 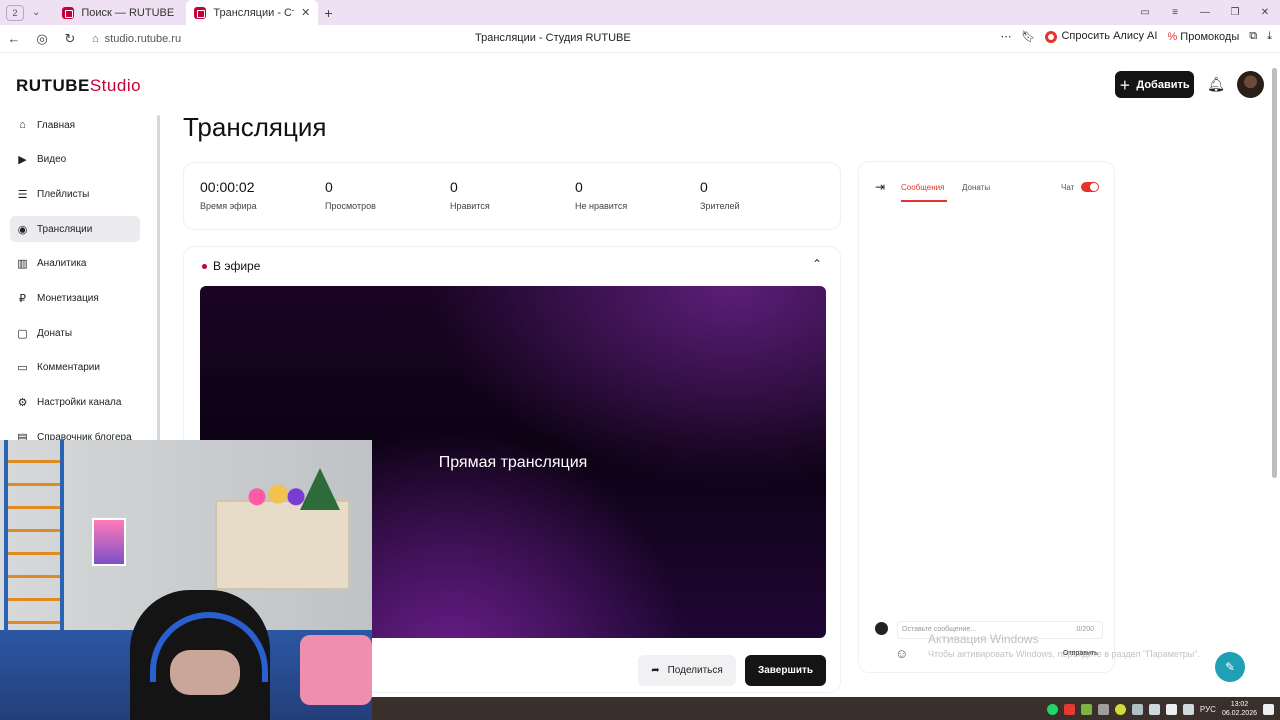 I want to click on site-info-icon: ⌂, so click(x=95, y=39).